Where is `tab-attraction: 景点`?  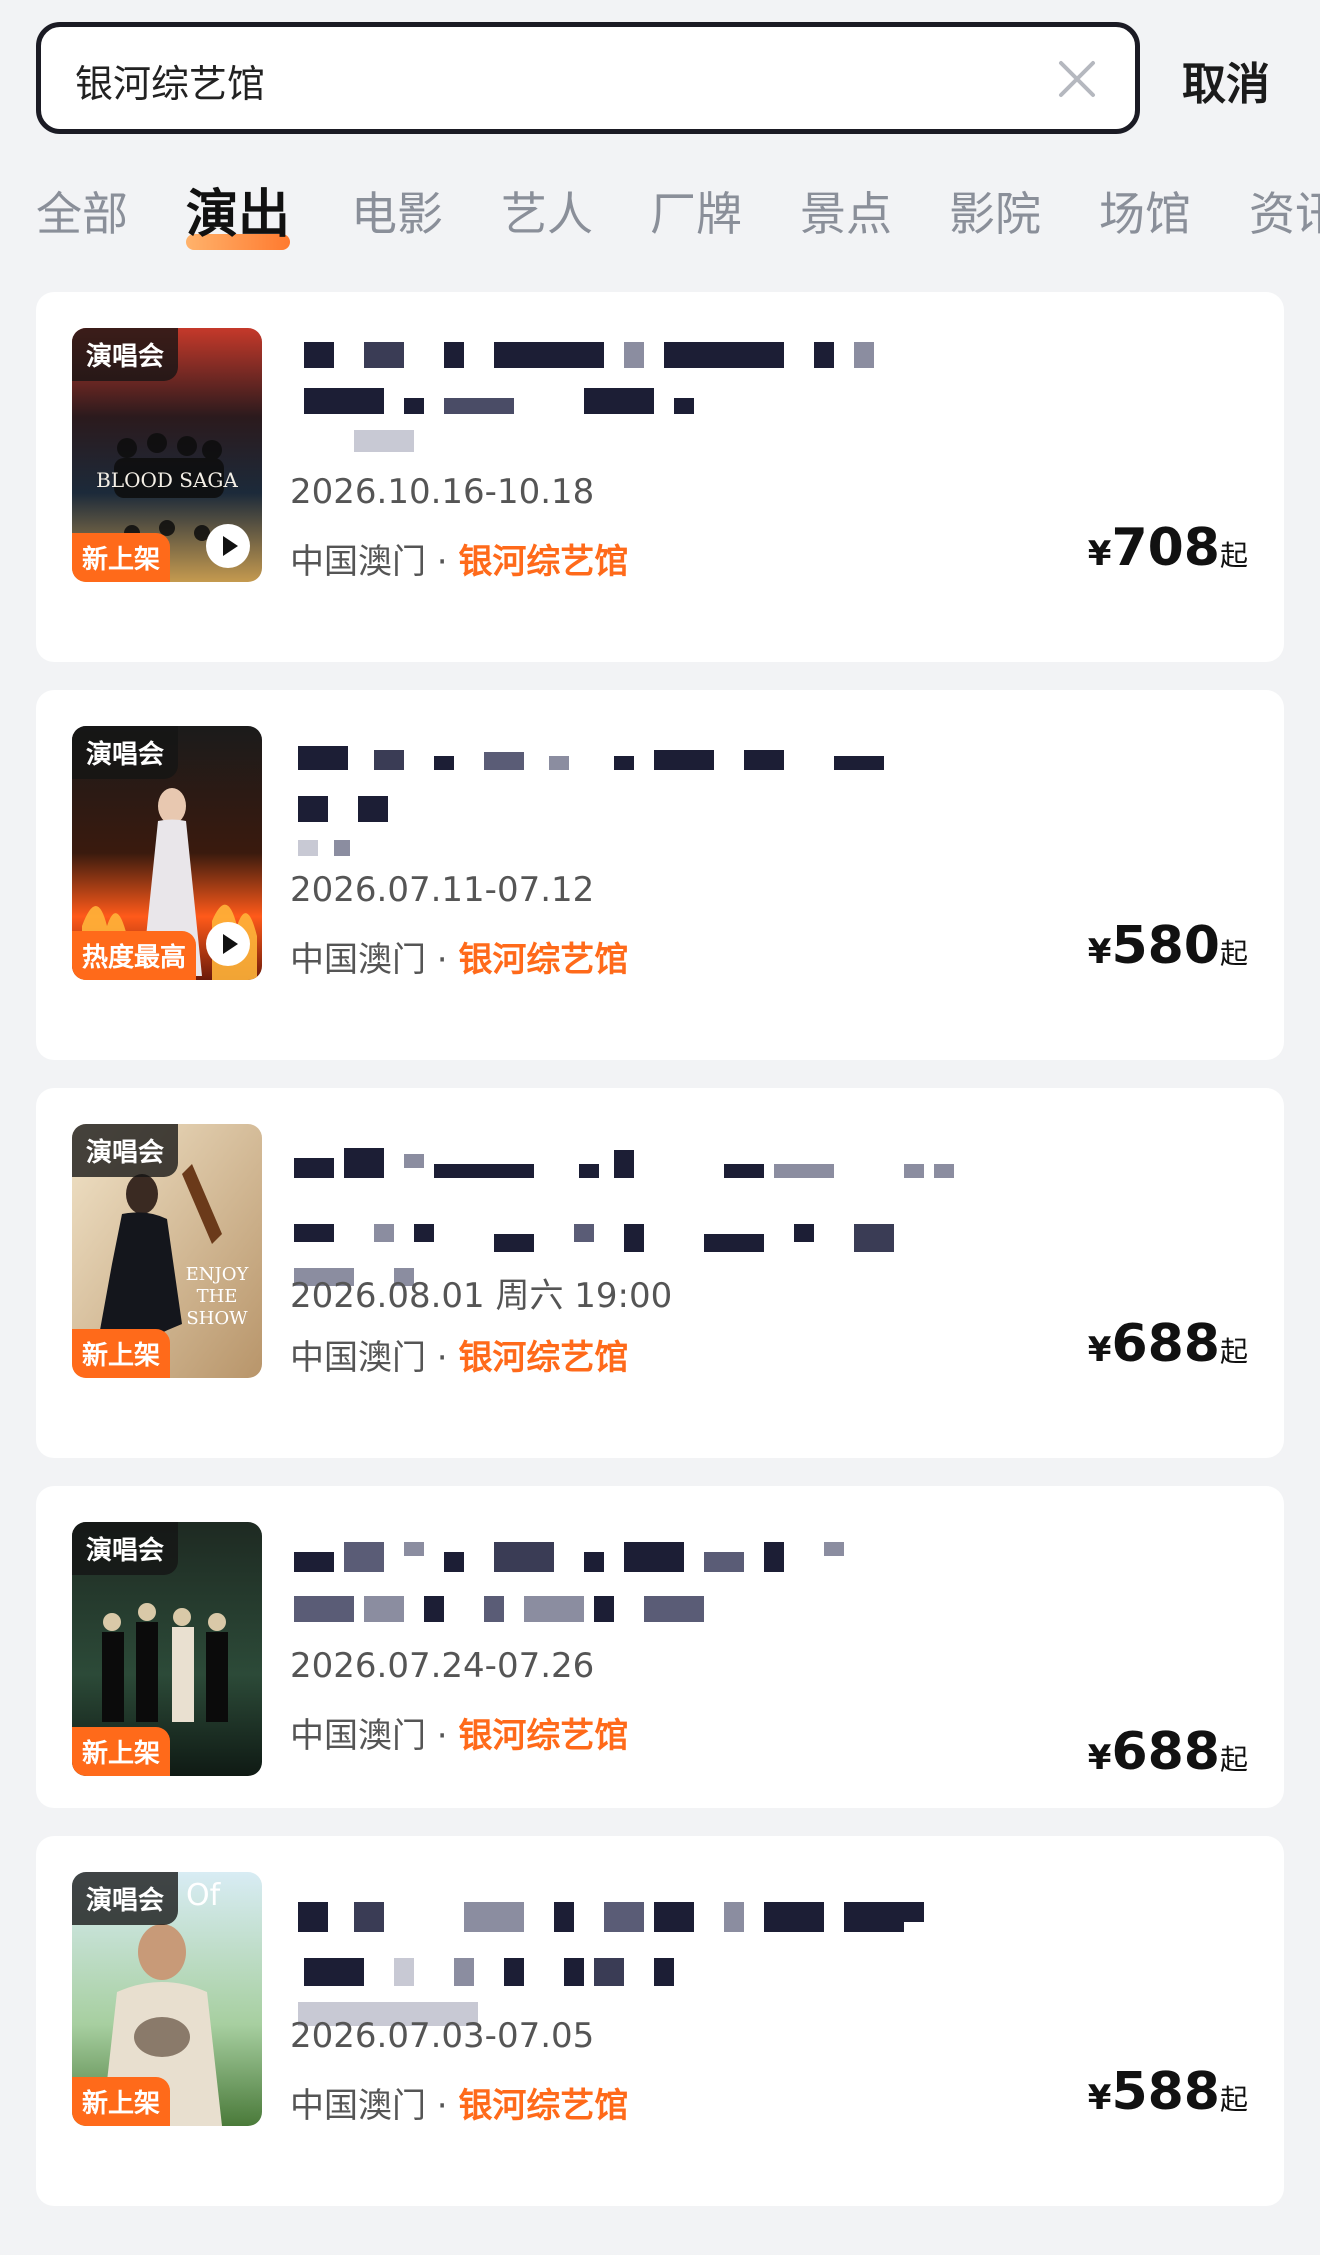
tab-attraction: 景点 is located at coordinates (846, 211).